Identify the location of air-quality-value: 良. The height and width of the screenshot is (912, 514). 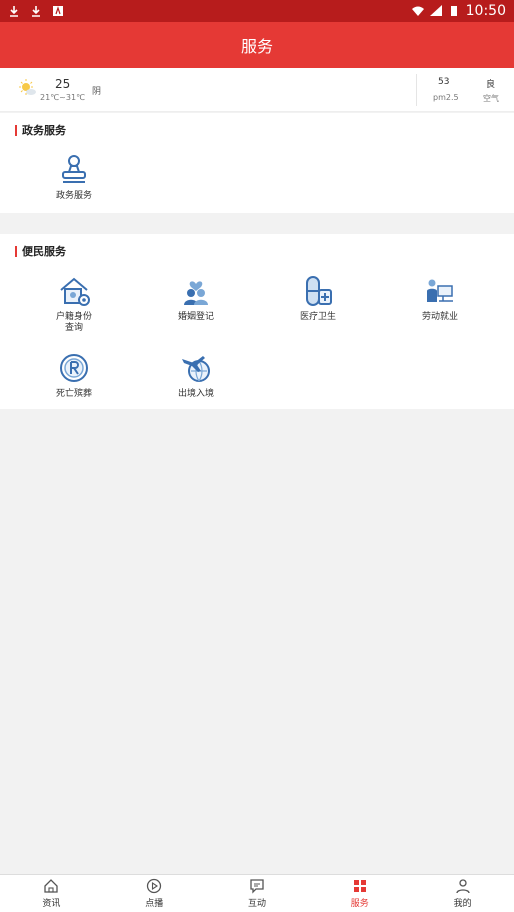
(491, 85).